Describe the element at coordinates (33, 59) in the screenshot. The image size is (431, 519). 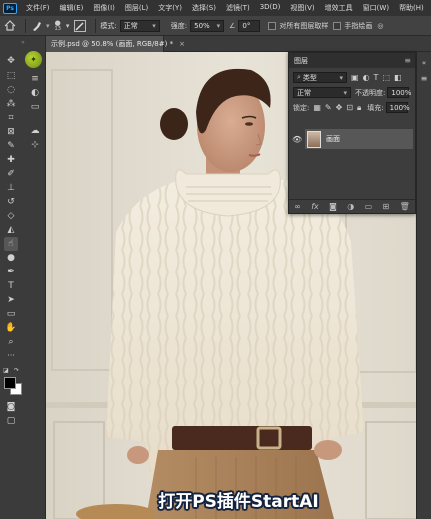
I see `startai-plugin-icon: ✦` at that location.